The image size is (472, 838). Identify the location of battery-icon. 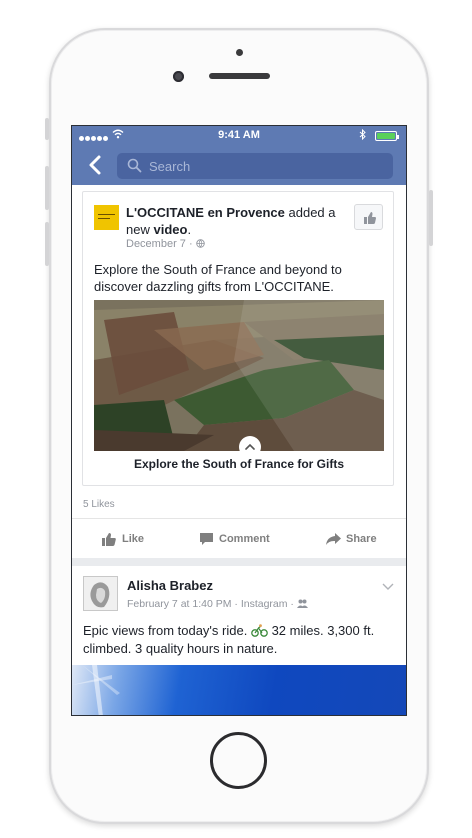
(387, 136).